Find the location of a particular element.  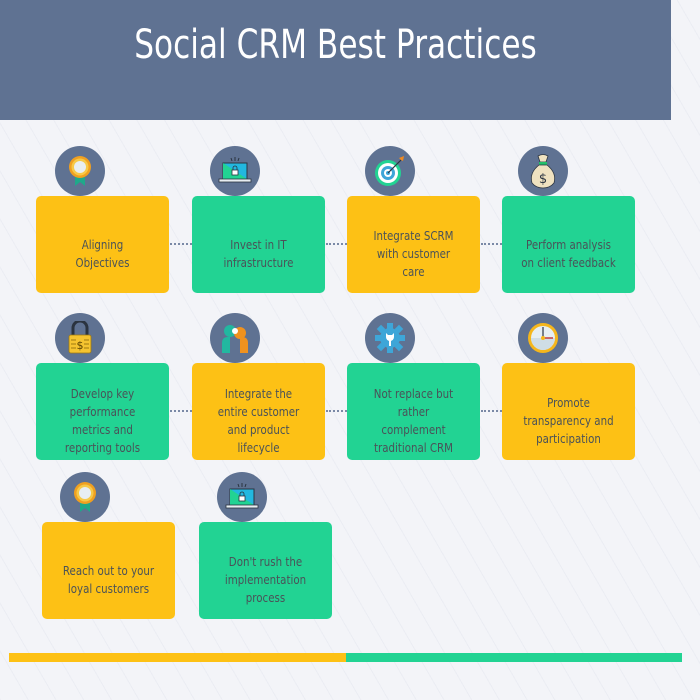

money-bag-icon: $ is located at coordinates (543, 171).